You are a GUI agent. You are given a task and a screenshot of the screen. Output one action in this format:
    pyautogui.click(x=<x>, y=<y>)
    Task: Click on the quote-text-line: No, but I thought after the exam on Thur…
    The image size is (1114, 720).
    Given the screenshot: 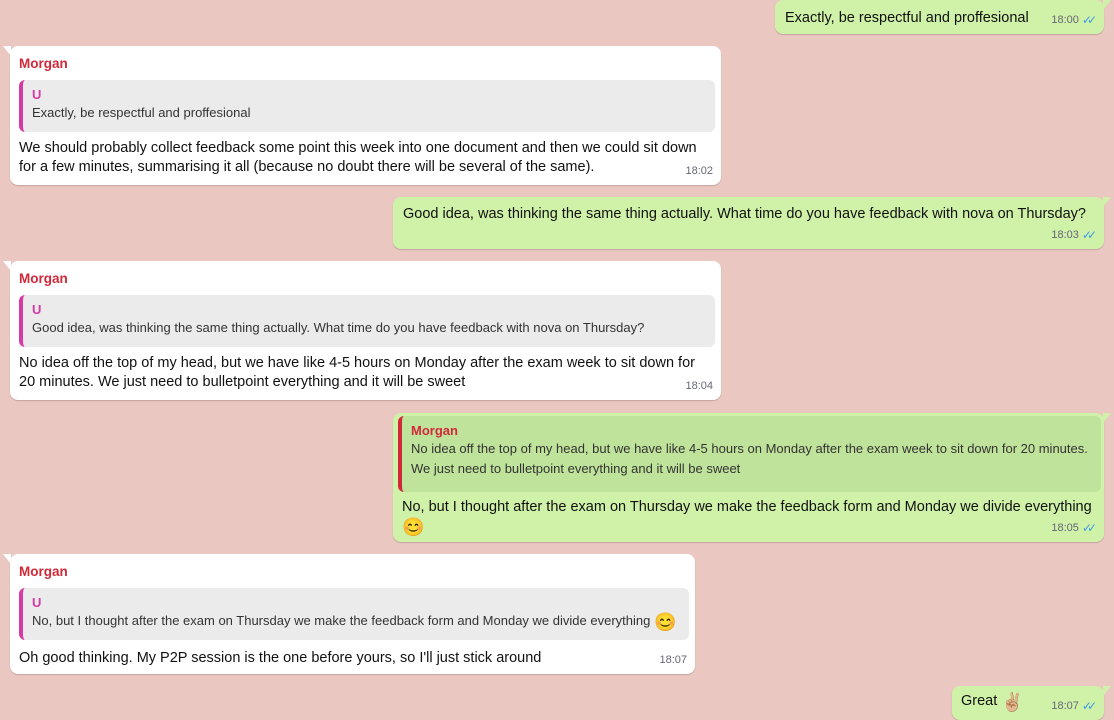 What is the action you would take?
    pyautogui.click(x=356, y=621)
    